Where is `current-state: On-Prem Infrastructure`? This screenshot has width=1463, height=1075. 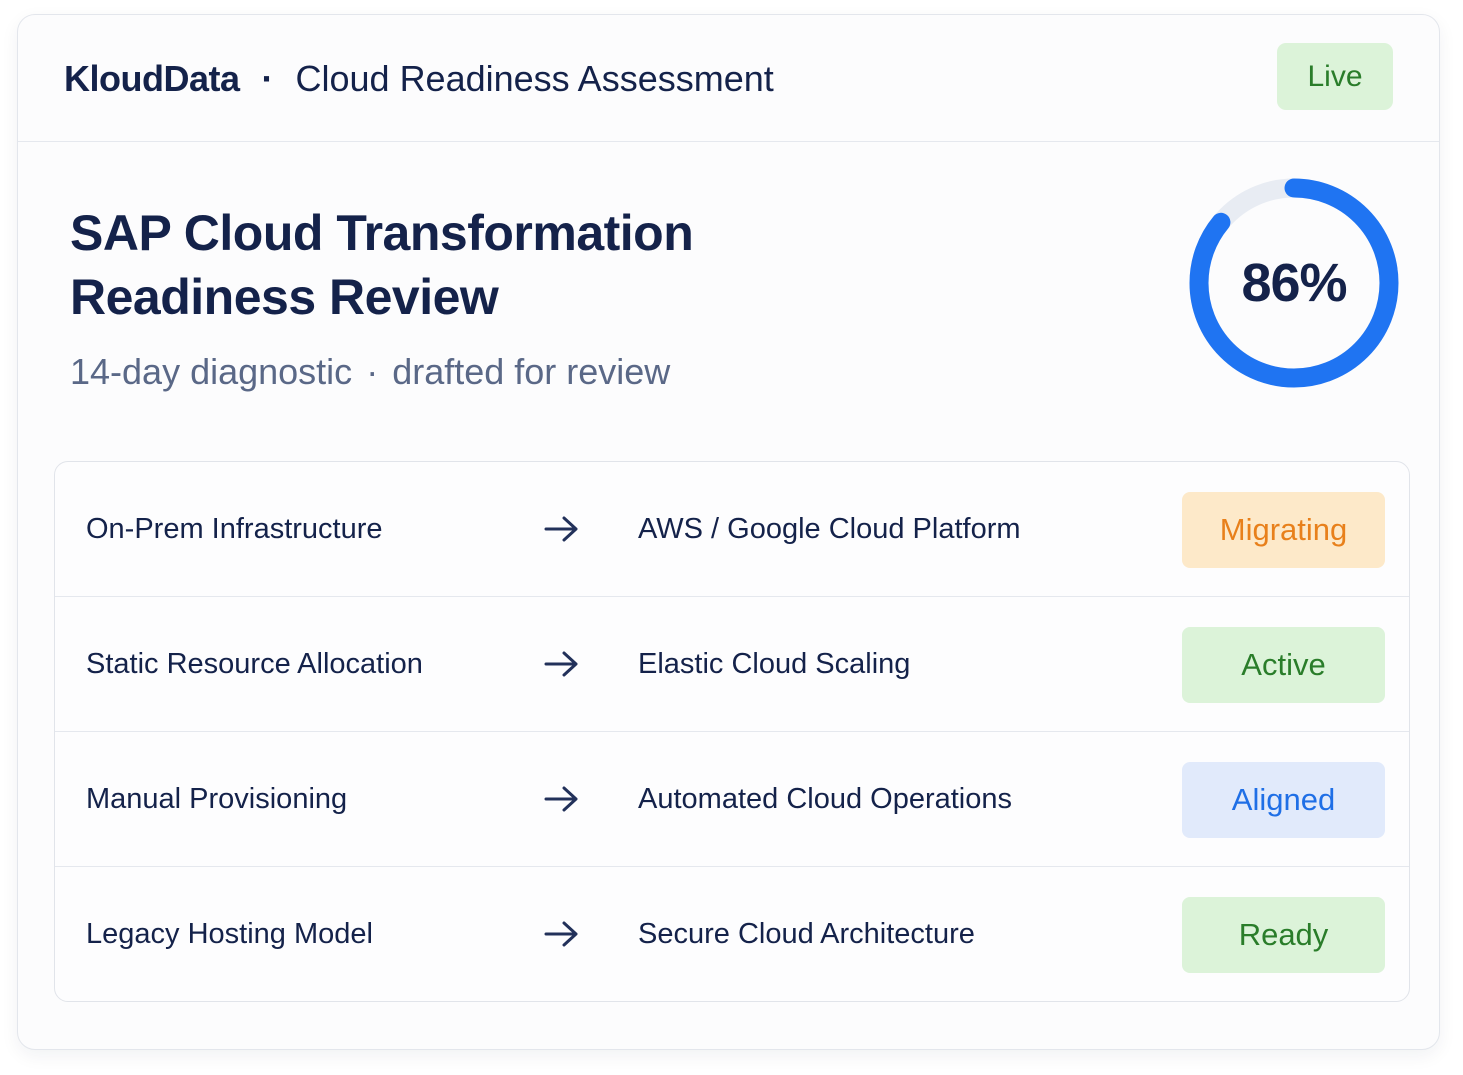 current-state: On-Prem Infrastructure is located at coordinates (234, 528).